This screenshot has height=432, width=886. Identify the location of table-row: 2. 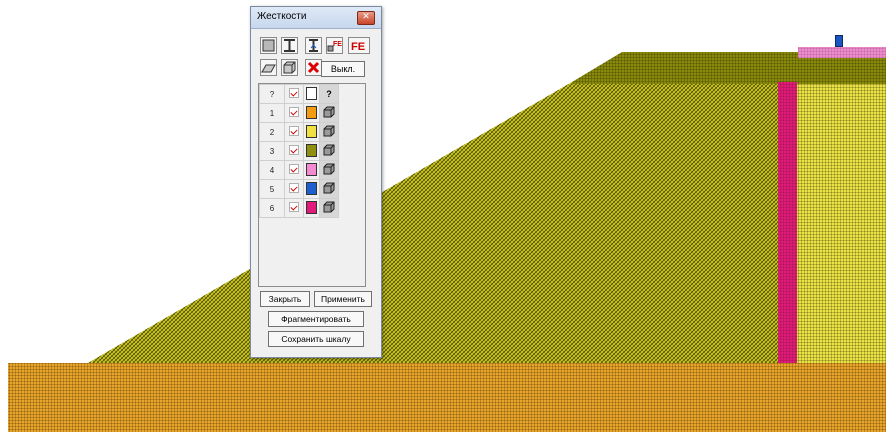
(299, 132).